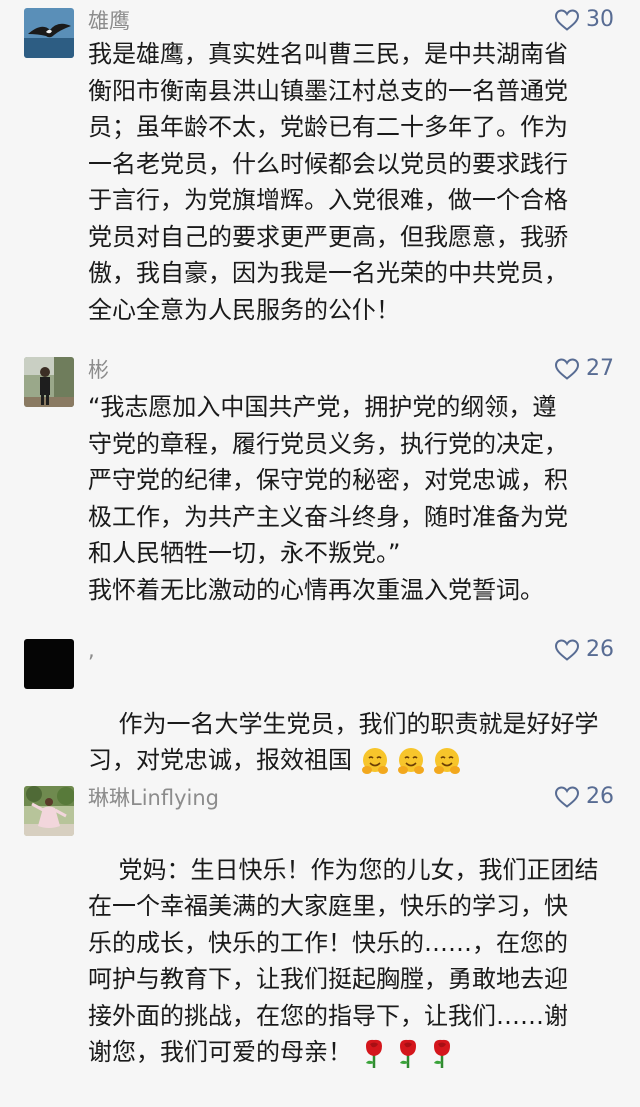  I want to click on comment-nickname: ,, so click(91, 650).